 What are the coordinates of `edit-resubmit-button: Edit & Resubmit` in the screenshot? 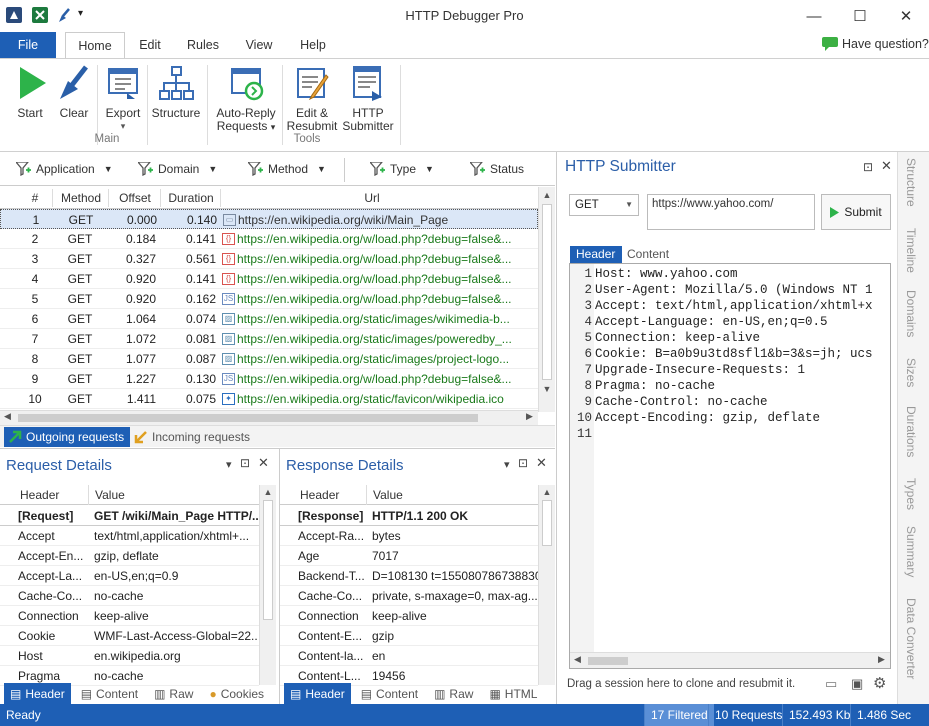 It's located at (312, 98).